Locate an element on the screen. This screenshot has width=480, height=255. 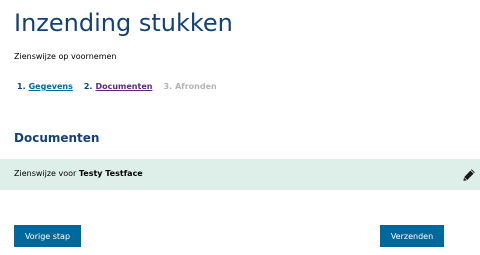
document-name: Testy Testface is located at coordinates (110, 173).